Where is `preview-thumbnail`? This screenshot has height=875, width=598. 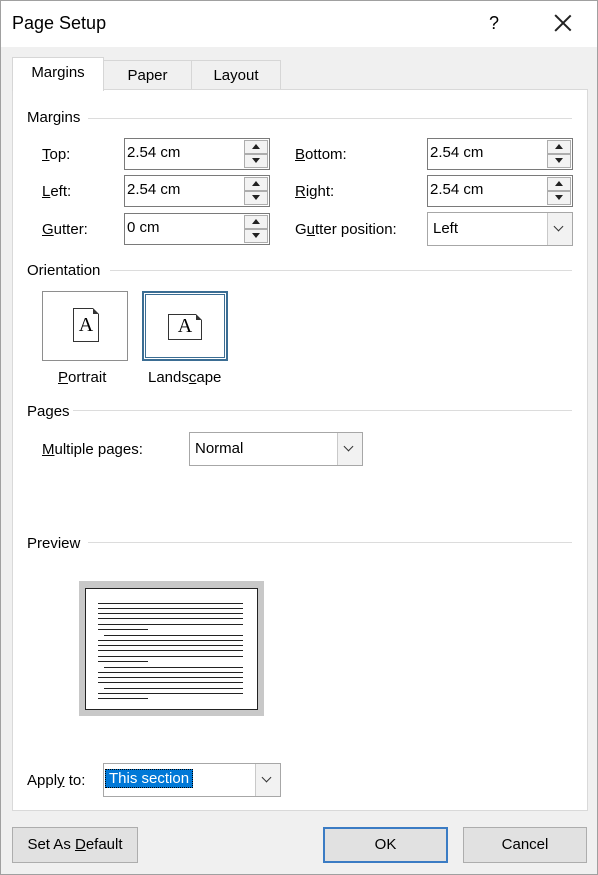
preview-thumbnail is located at coordinates (171, 648).